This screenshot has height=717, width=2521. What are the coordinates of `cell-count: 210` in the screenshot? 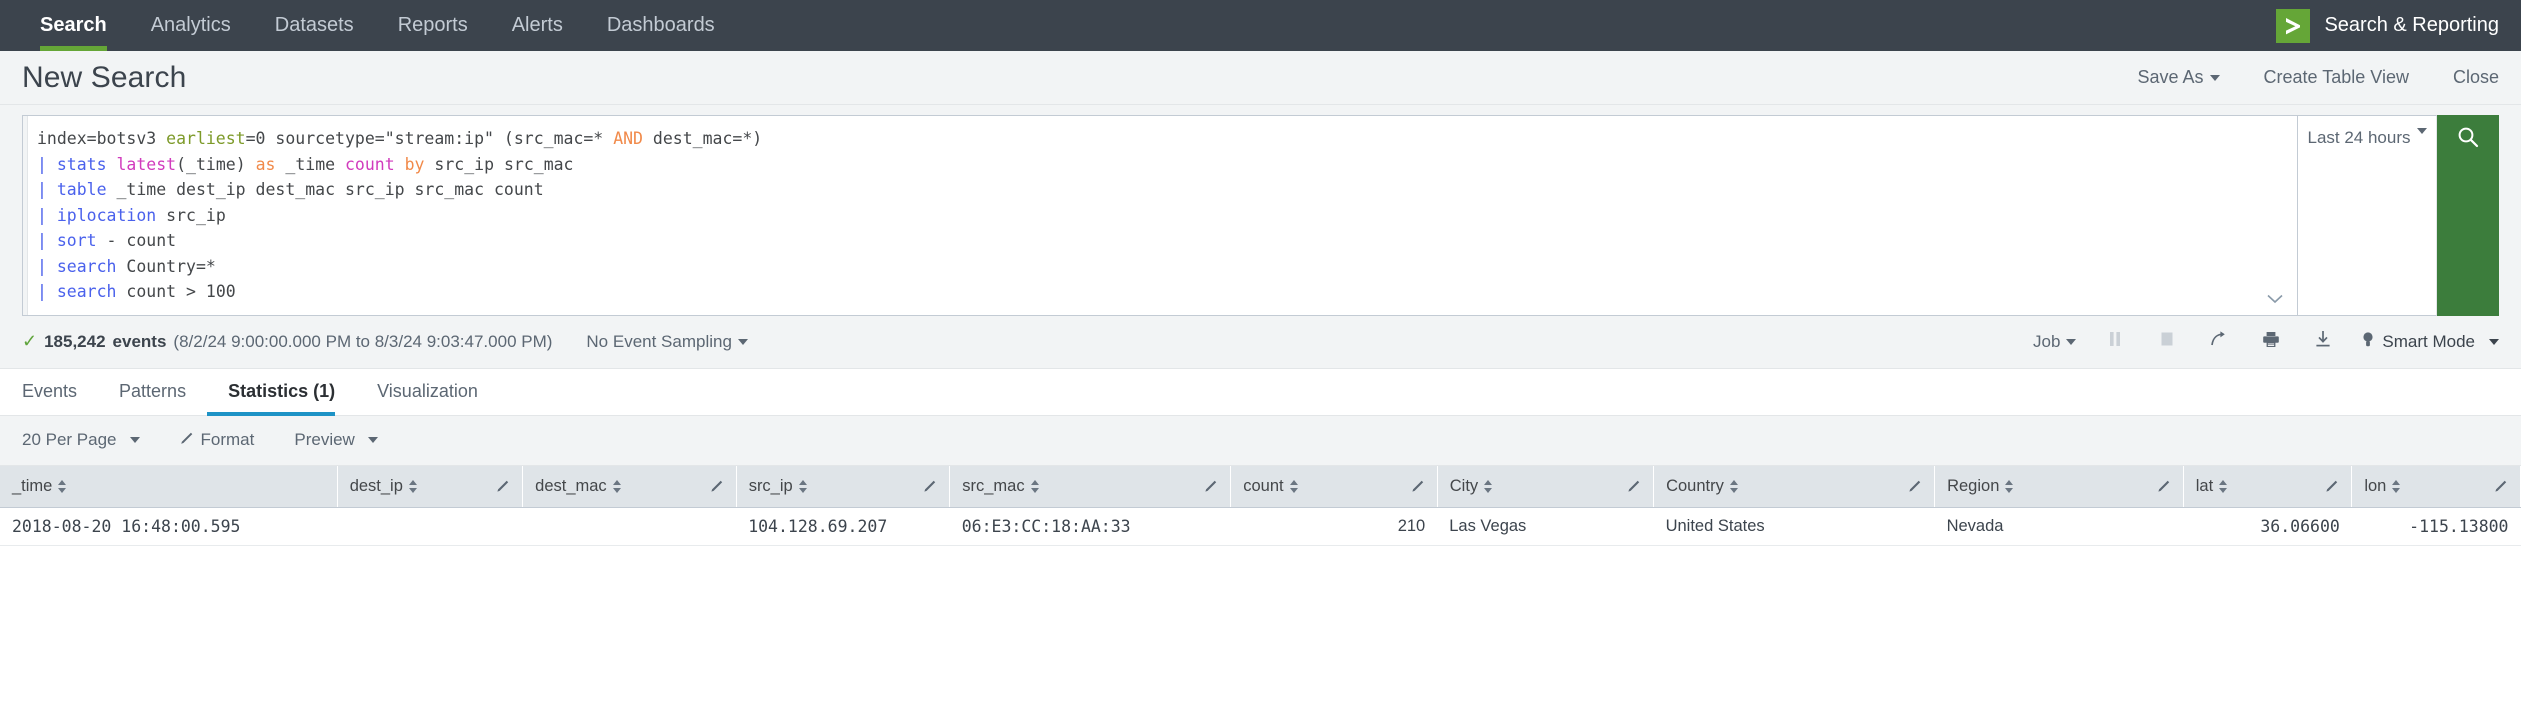 It's located at (1334, 526).